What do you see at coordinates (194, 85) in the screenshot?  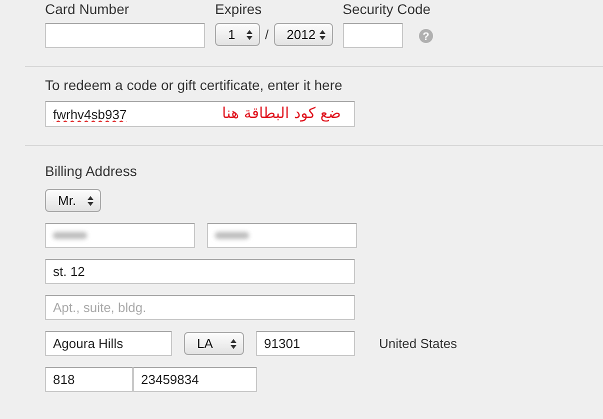 I see `redeem-label: To redeem a code or gift certificate, enter it here` at bounding box center [194, 85].